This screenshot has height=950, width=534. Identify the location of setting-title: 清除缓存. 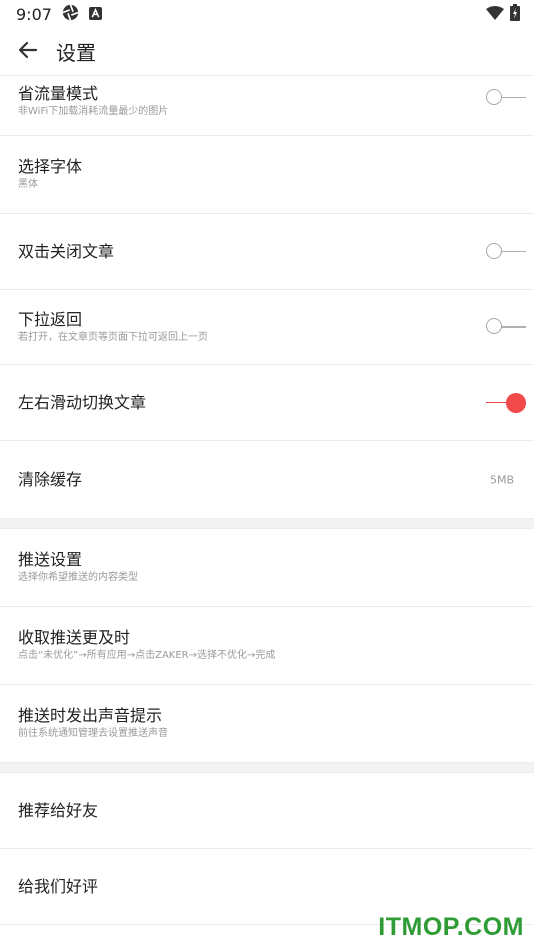
(50, 479).